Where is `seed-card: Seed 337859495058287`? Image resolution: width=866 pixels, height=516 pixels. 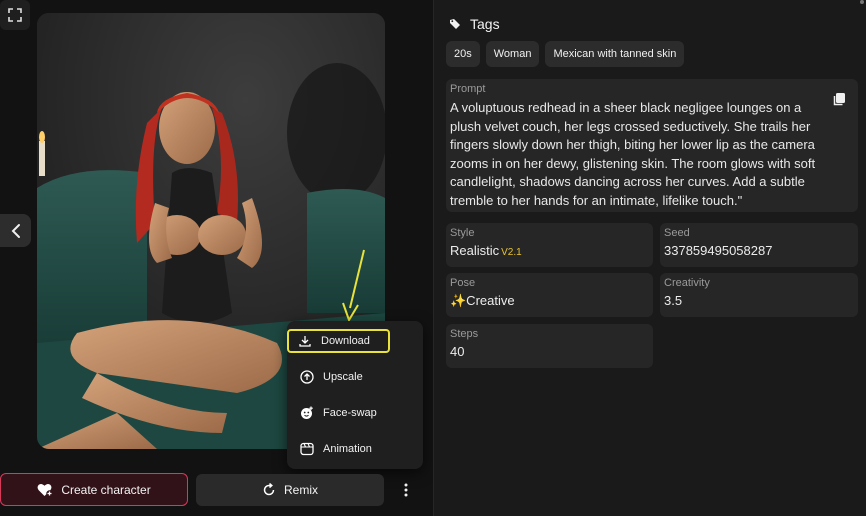 seed-card: Seed 337859495058287 is located at coordinates (759, 245).